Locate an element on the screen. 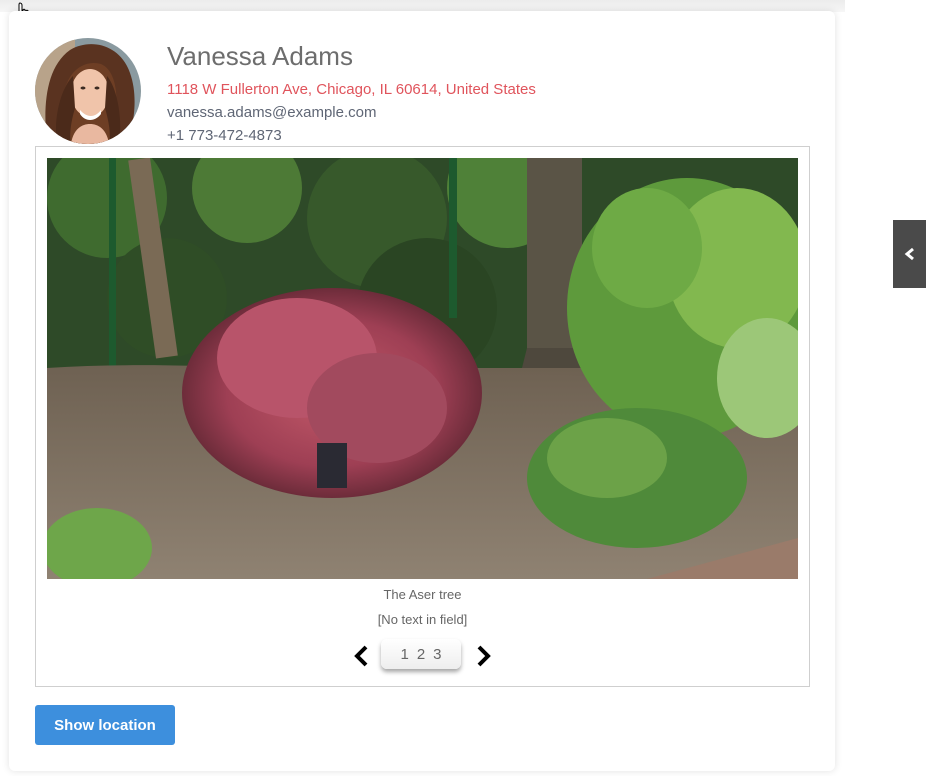 The height and width of the screenshot is (776, 926). gallery-pagination: 1 2 3 is located at coordinates (422, 659).